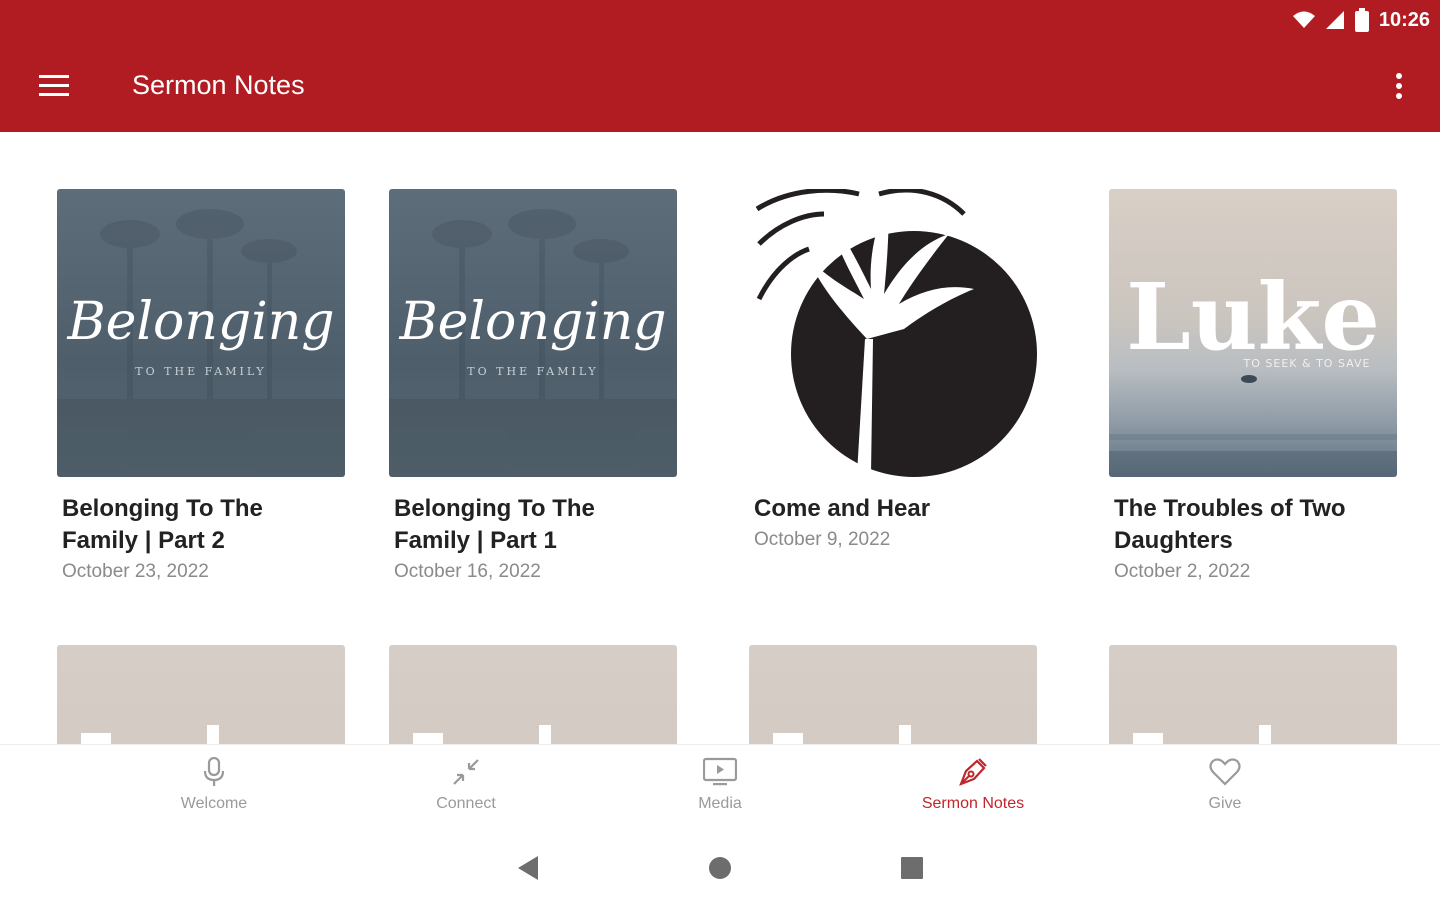 This screenshot has width=1440, height=900. I want to click on nav-label-welcome: Welcome, so click(214, 803).